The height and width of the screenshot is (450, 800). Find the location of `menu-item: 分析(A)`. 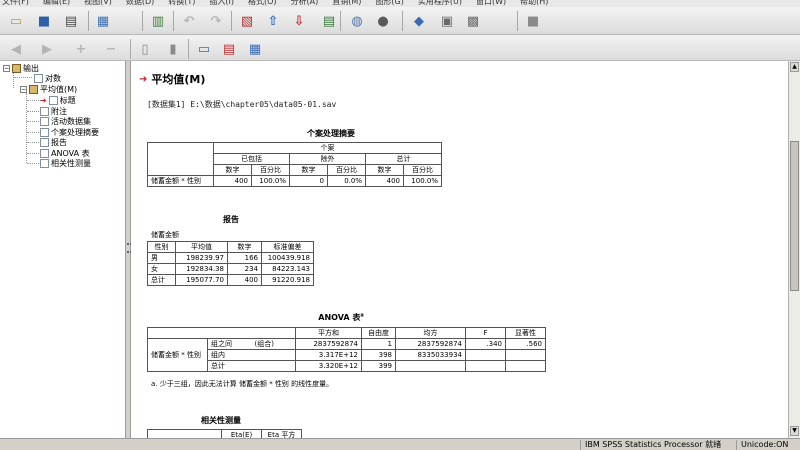

menu-item: 分析(A) is located at coordinates (305, 3).